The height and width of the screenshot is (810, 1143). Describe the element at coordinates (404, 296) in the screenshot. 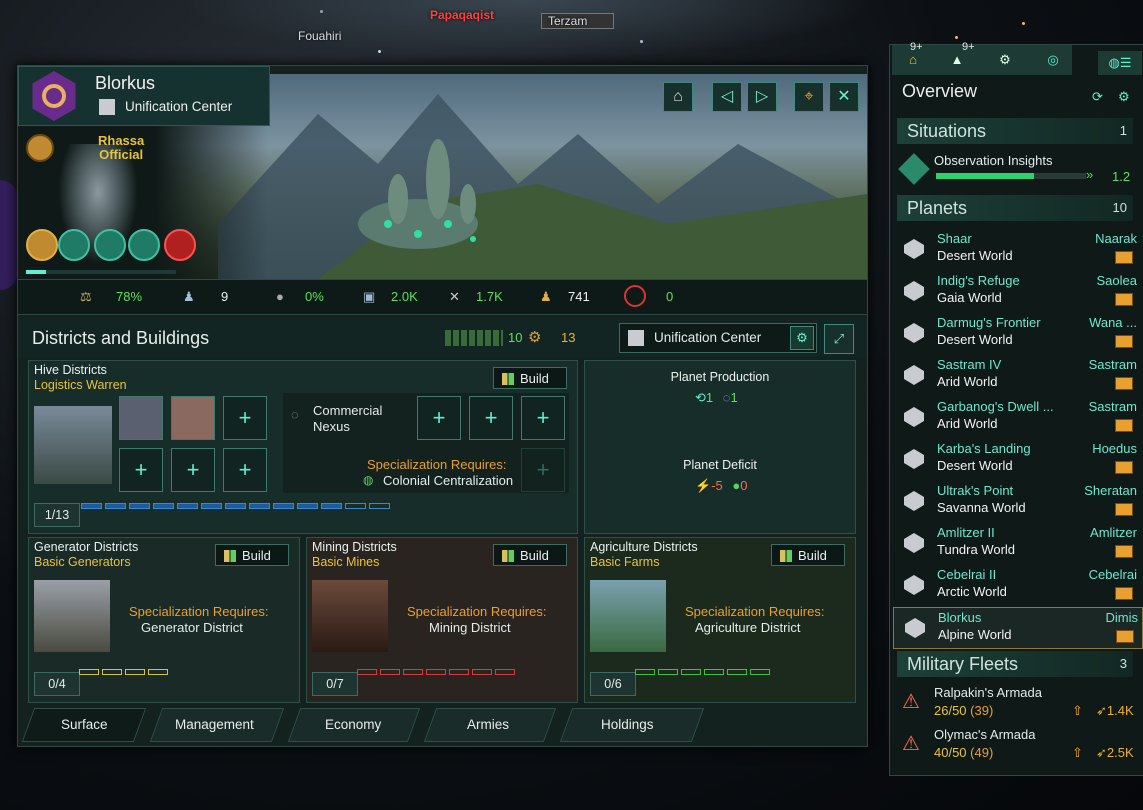

I see `housing-value: 2.0K` at that location.